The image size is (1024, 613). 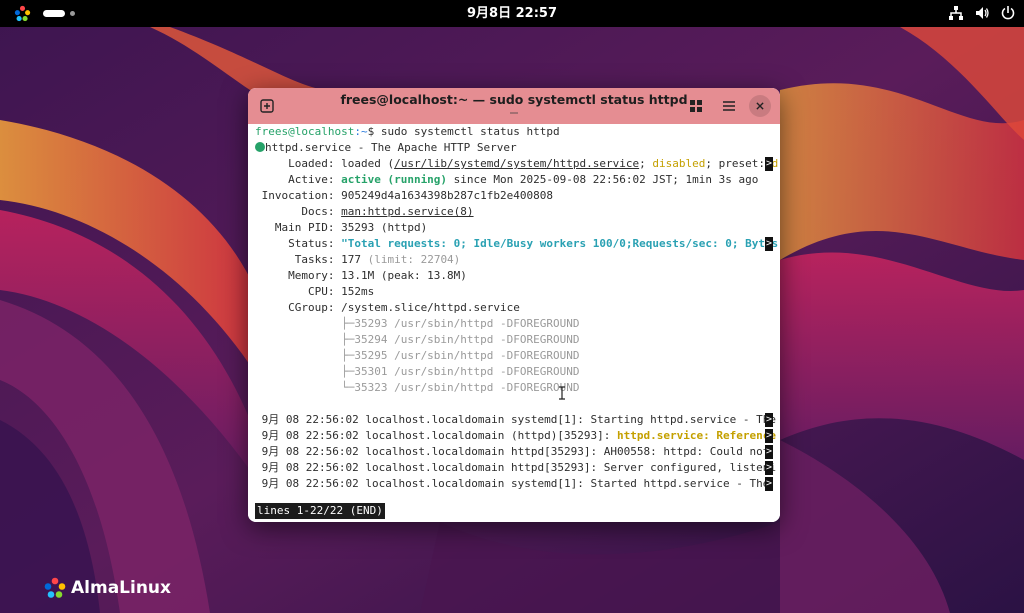 I want to click on activities-pill-icon, so click(x=54, y=13).